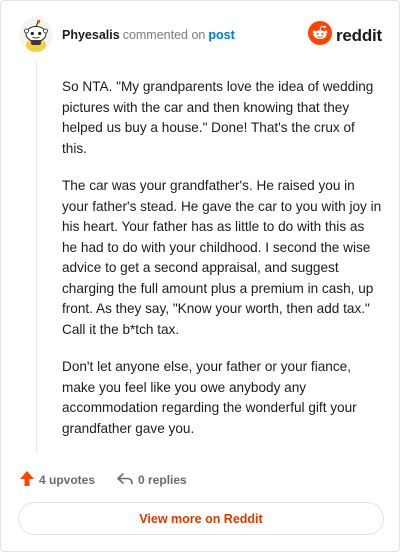 This screenshot has width=400, height=552. I want to click on reply-count: 0 replies, so click(162, 480).